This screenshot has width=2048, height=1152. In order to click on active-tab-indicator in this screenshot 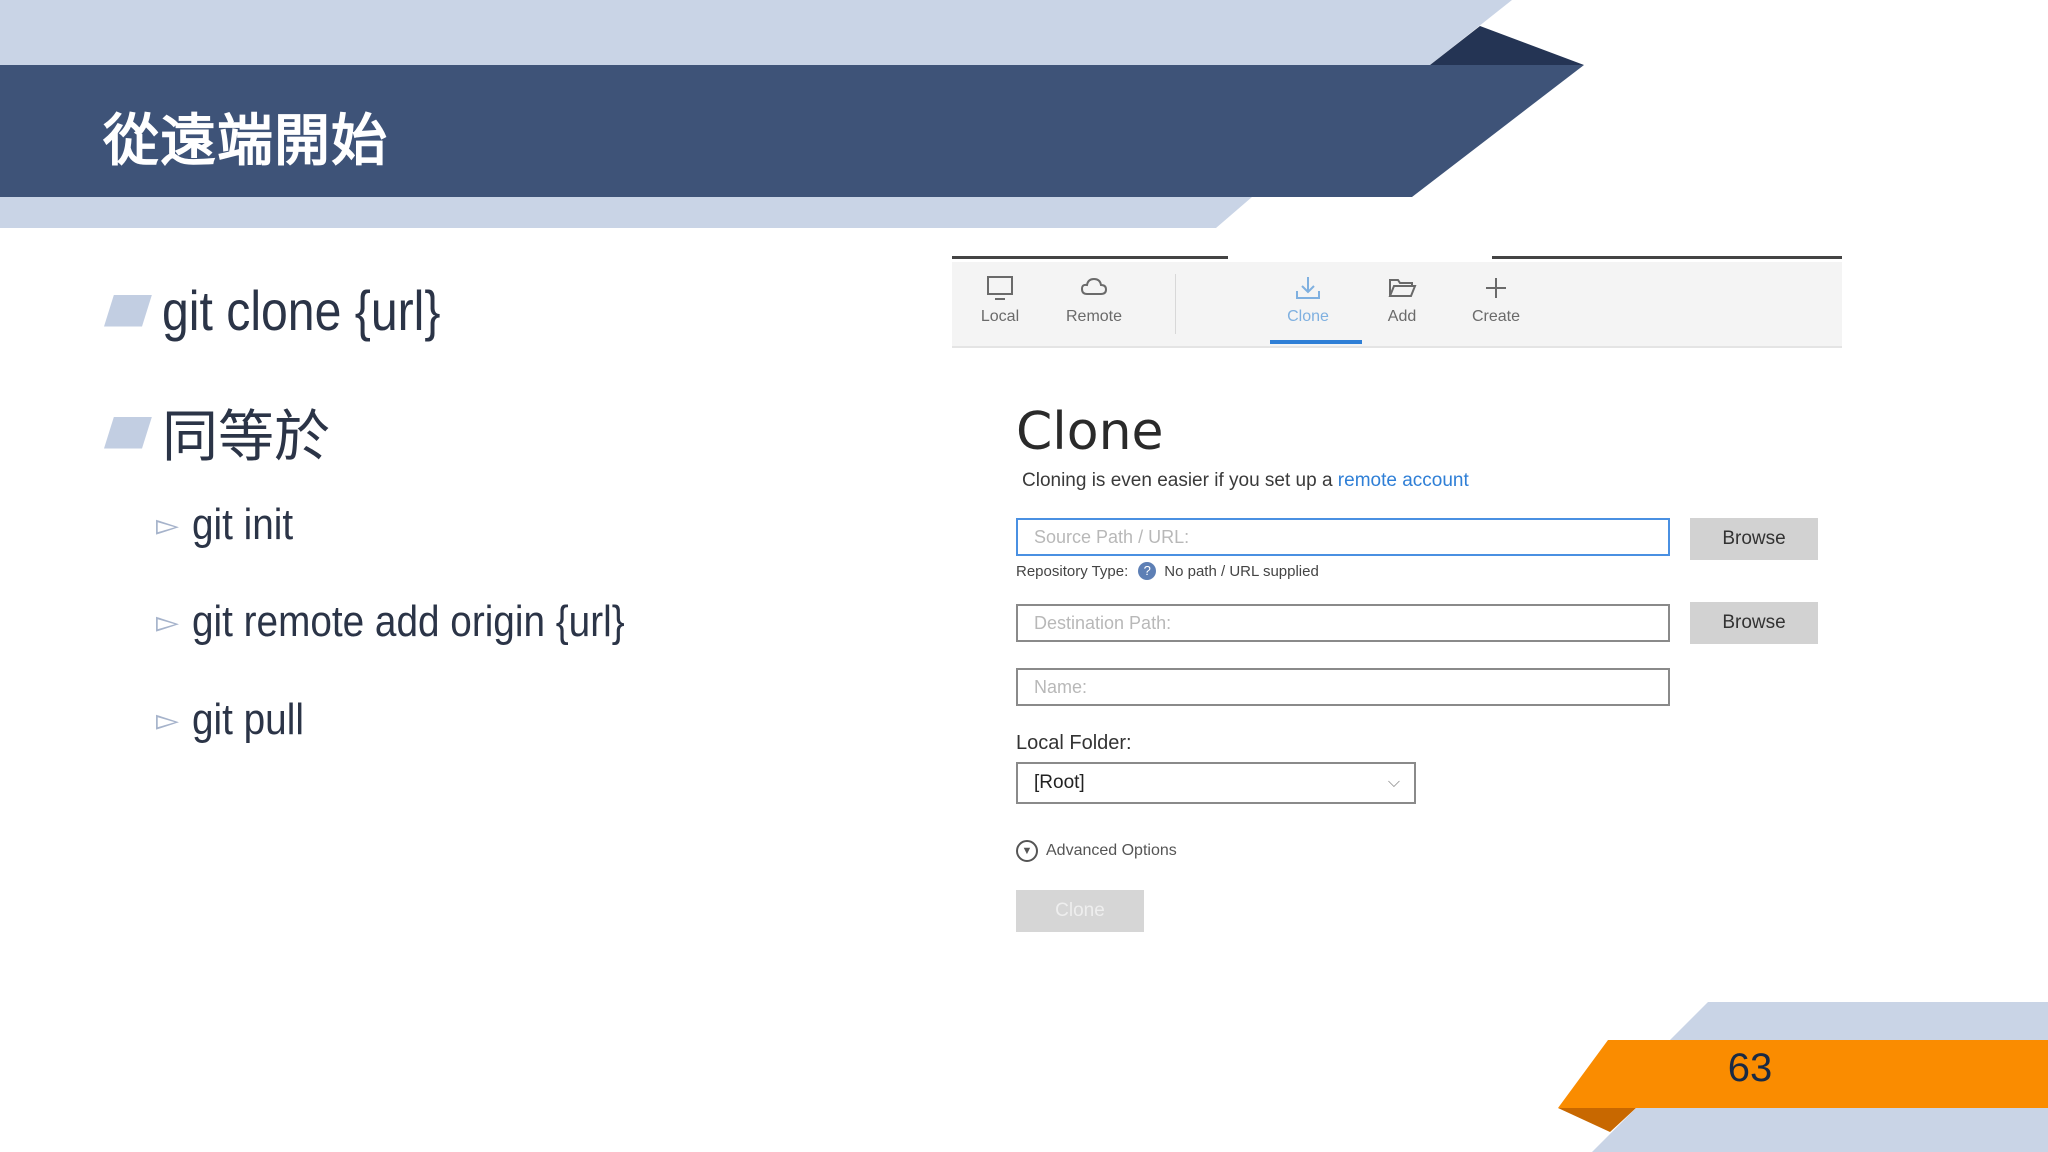, I will do `click(1316, 342)`.